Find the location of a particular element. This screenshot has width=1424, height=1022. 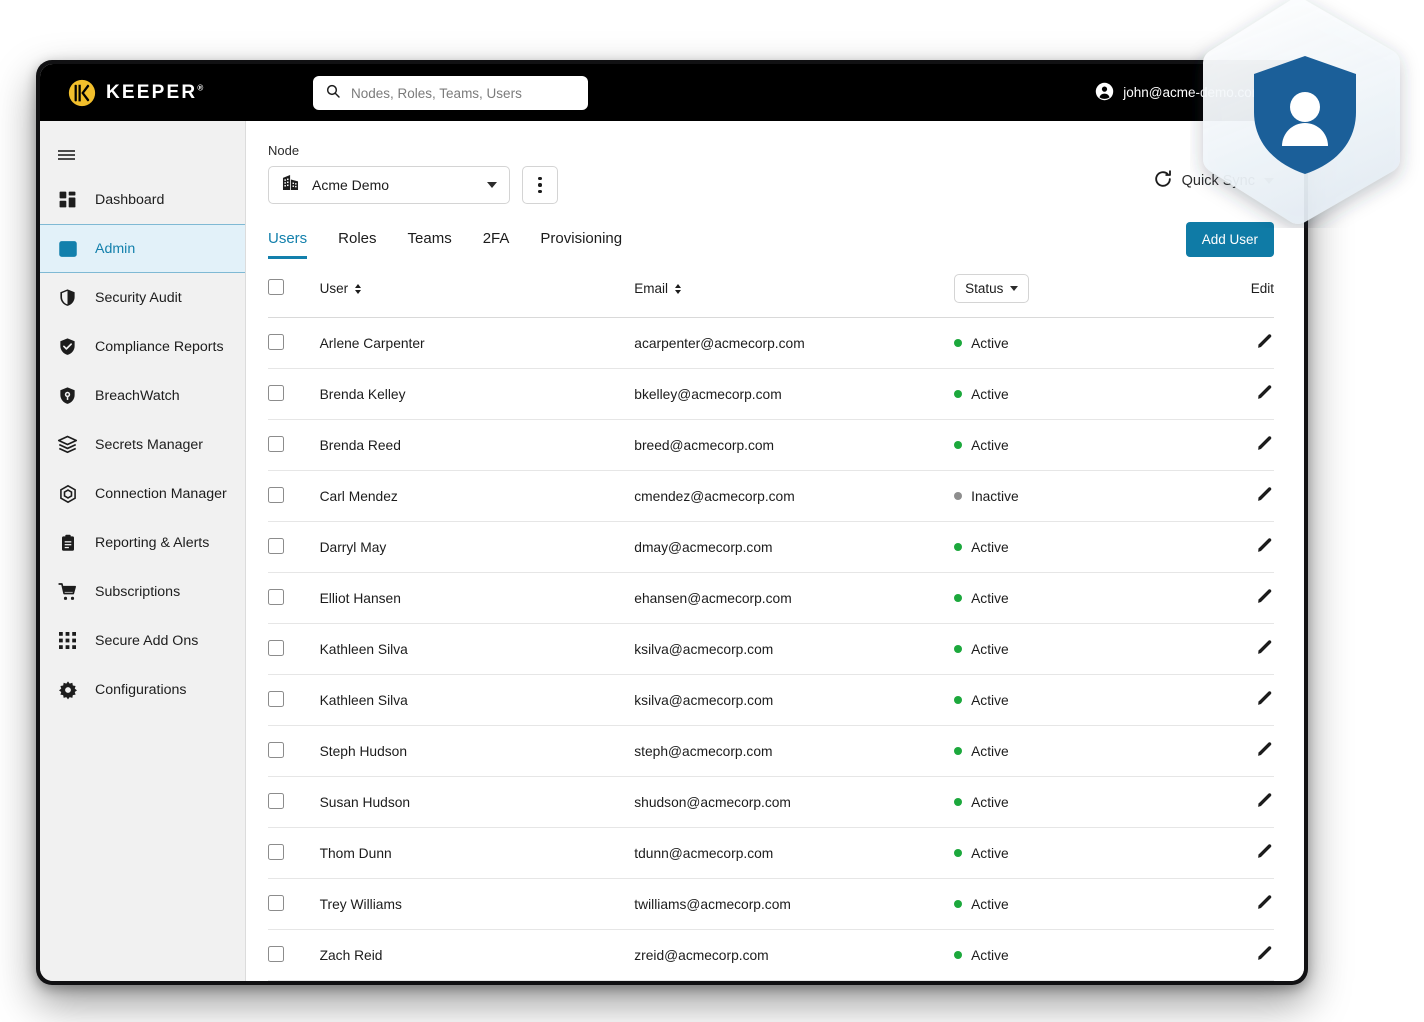

tab-2fa: 2FA is located at coordinates (496, 244).